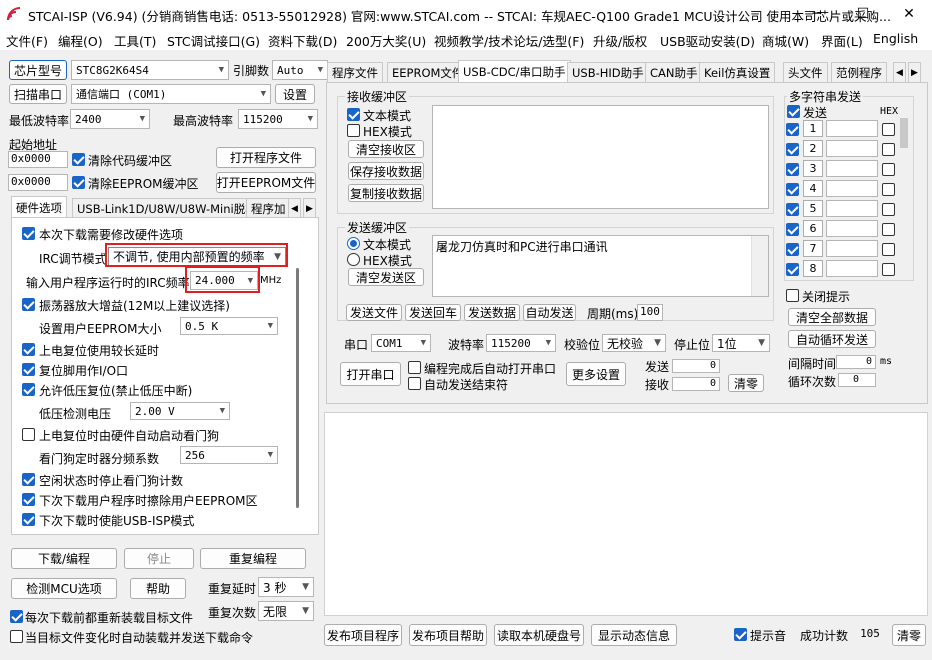 Image resolution: width=932 pixels, height=660 pixels. What do you see at coordinates (813, 168) in the screenshot?
I see `row-send-button: 3` at bounding box center [813, 168].